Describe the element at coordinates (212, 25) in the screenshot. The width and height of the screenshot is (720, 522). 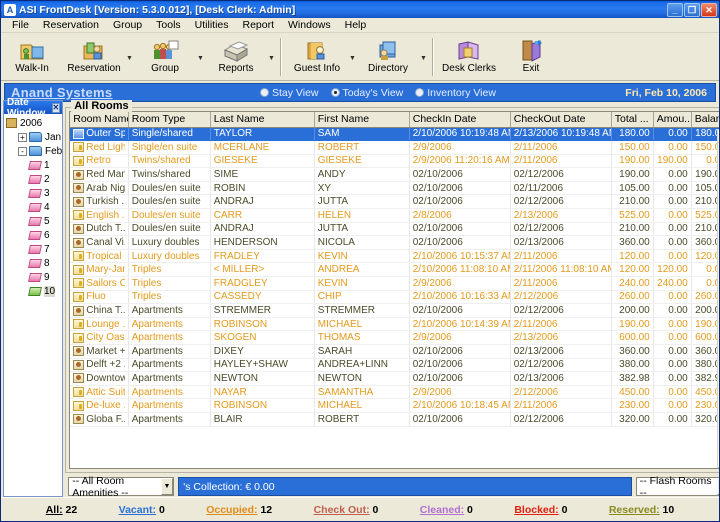
I see `menu-item-utilities: Utilities` at that location.